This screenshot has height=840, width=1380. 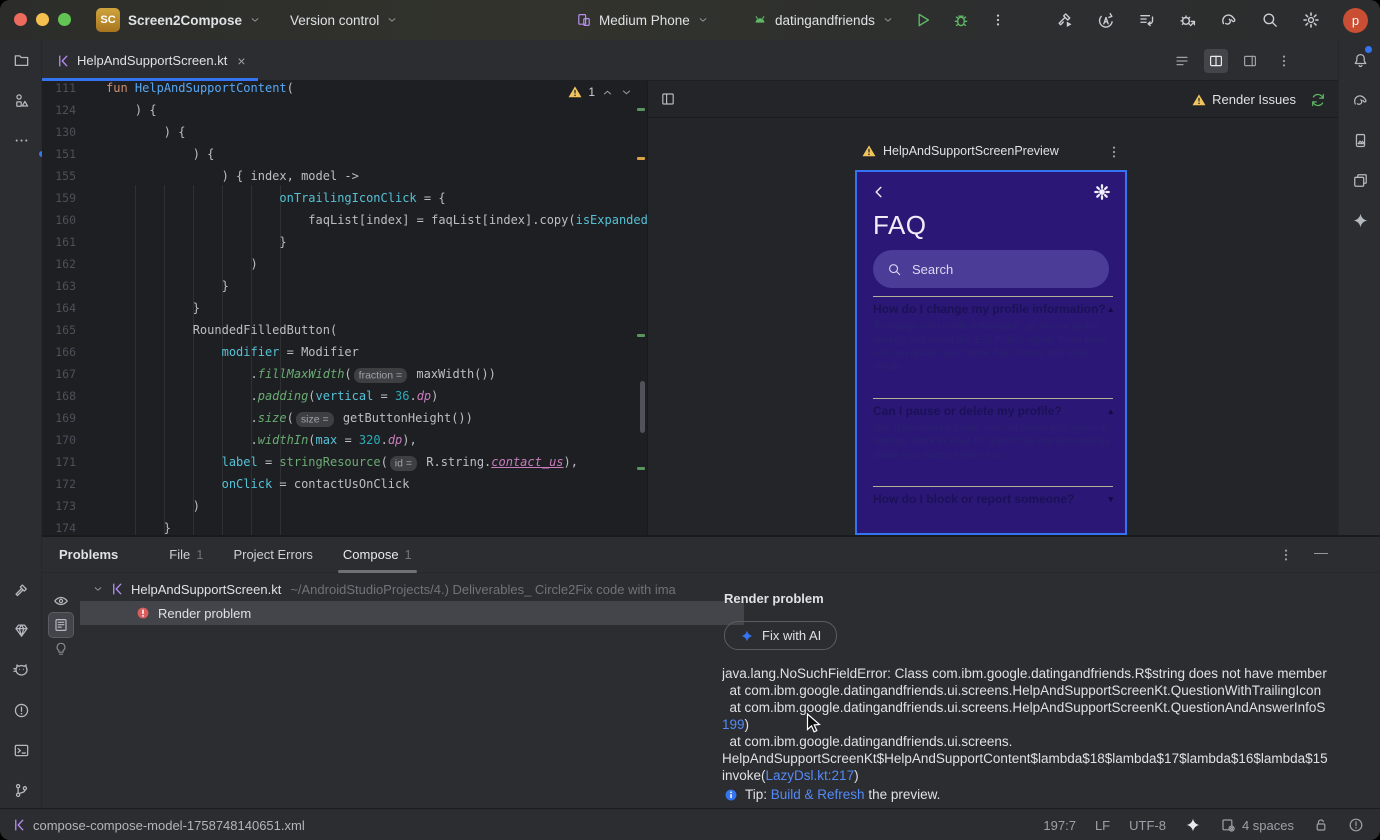 I want to click on trace-link: 199, so click(x=733, y=724).